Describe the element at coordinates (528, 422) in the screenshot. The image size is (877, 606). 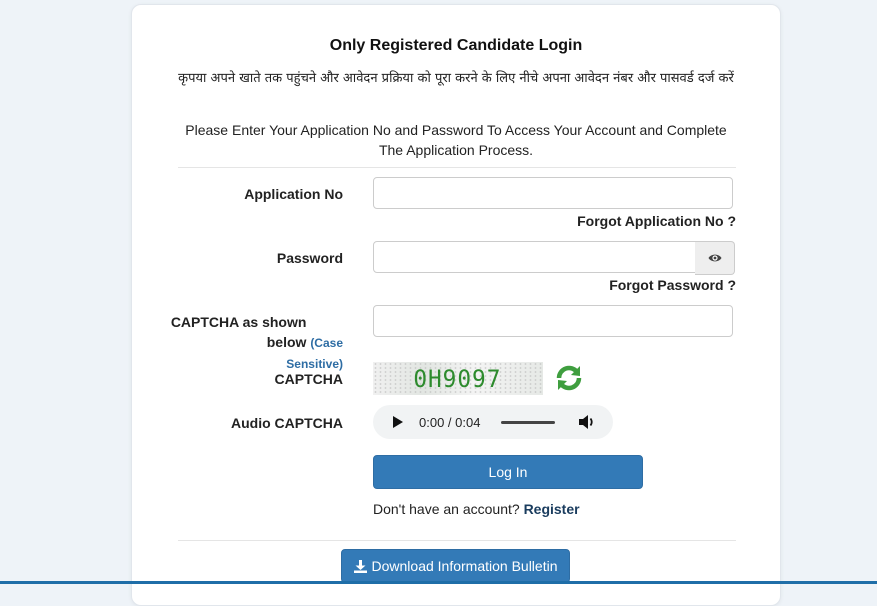
I see `audio-progress-track` at that location.